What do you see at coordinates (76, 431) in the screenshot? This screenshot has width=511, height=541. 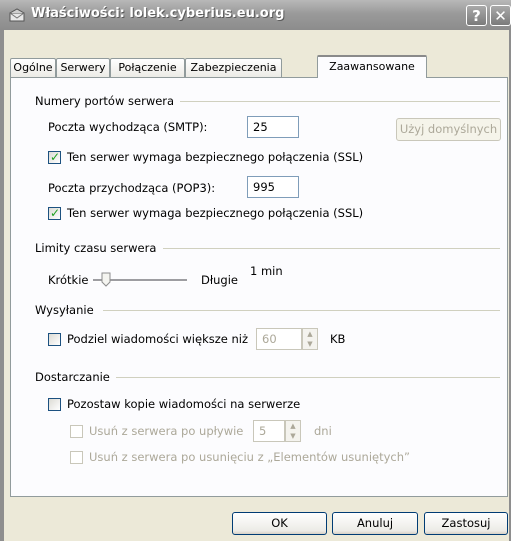 I see `remove-after-checkbox` at bounding box center [76, 431].